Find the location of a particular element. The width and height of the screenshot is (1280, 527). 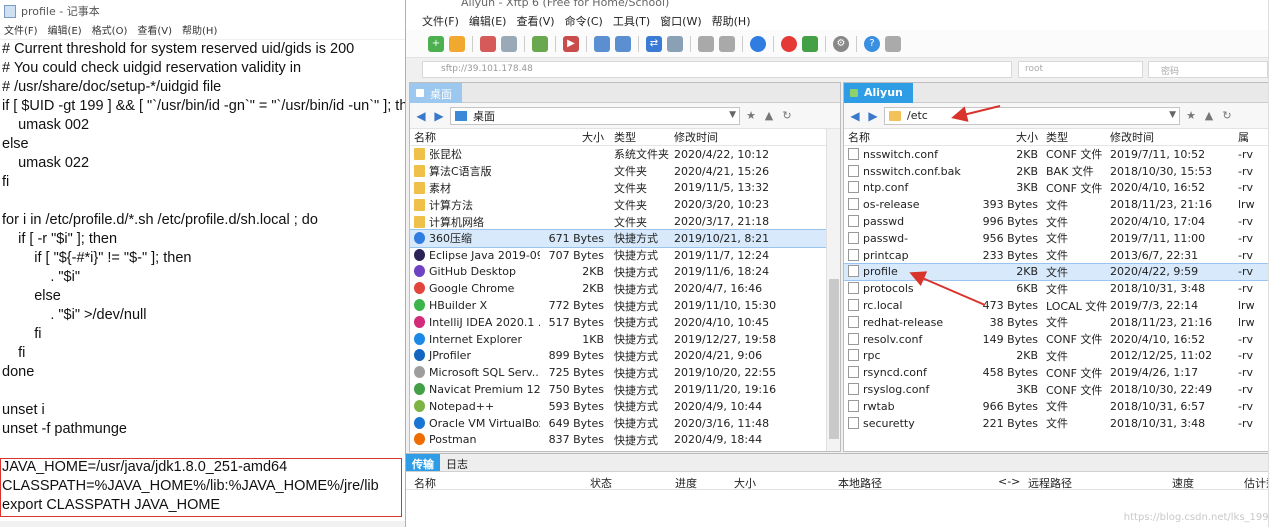

file-row: securetty 221 Bytes 文件 2018/10/31, 3:48 -rv is located at coordinates (1062, 423).